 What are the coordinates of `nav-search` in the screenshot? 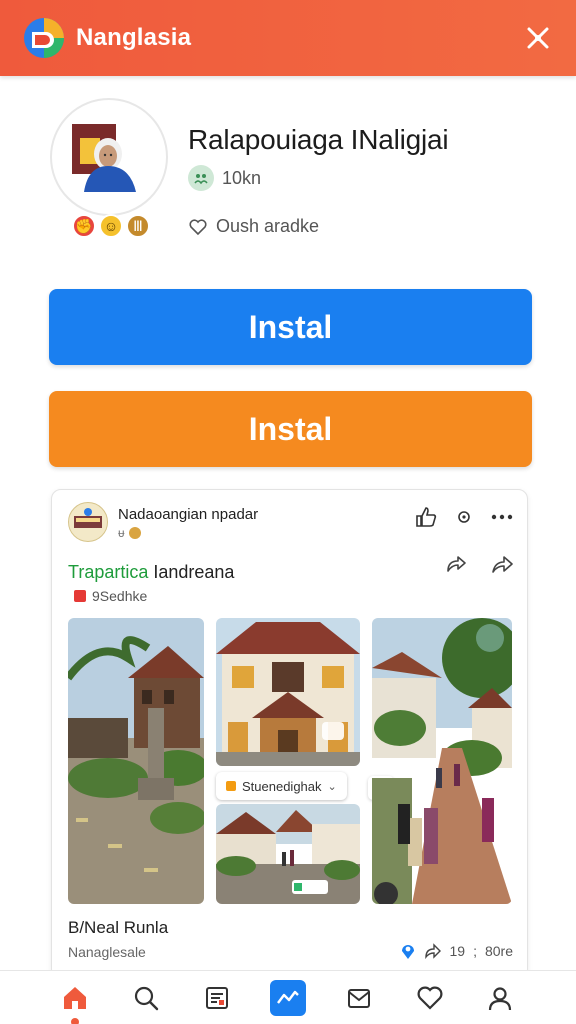 It's located at (146, 998).